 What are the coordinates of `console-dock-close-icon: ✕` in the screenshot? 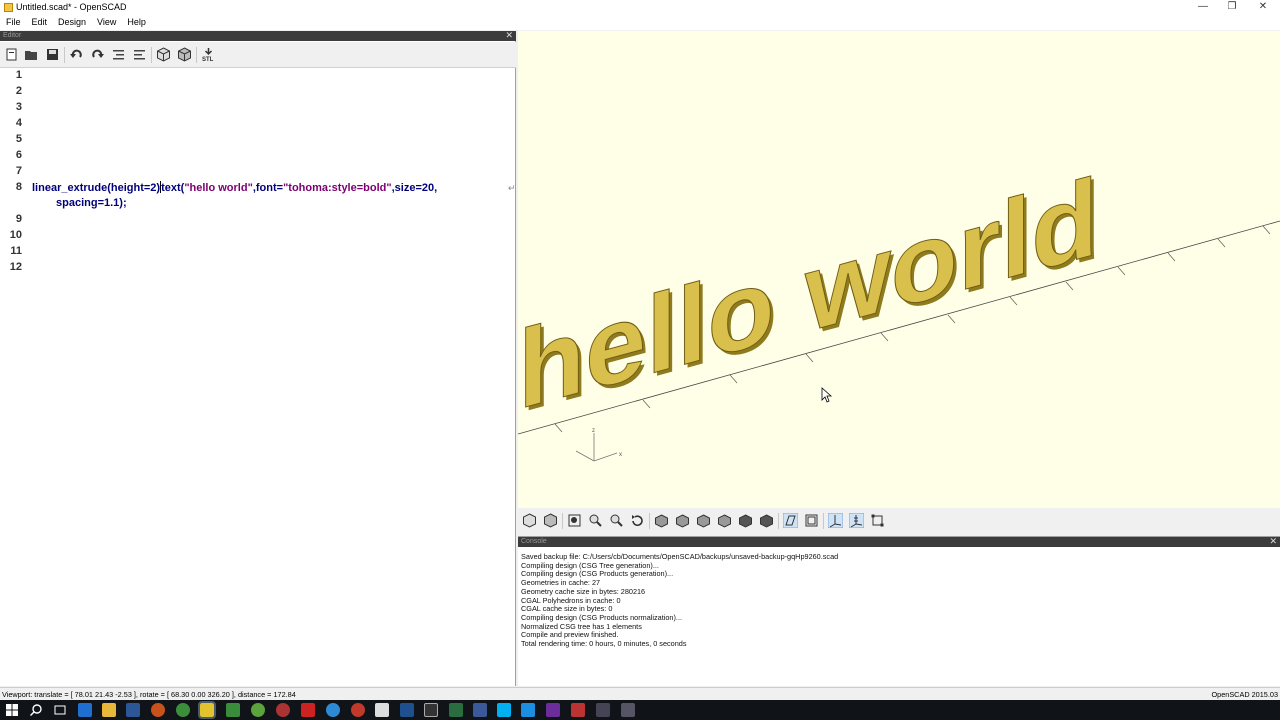 It's located at (1273, 541).